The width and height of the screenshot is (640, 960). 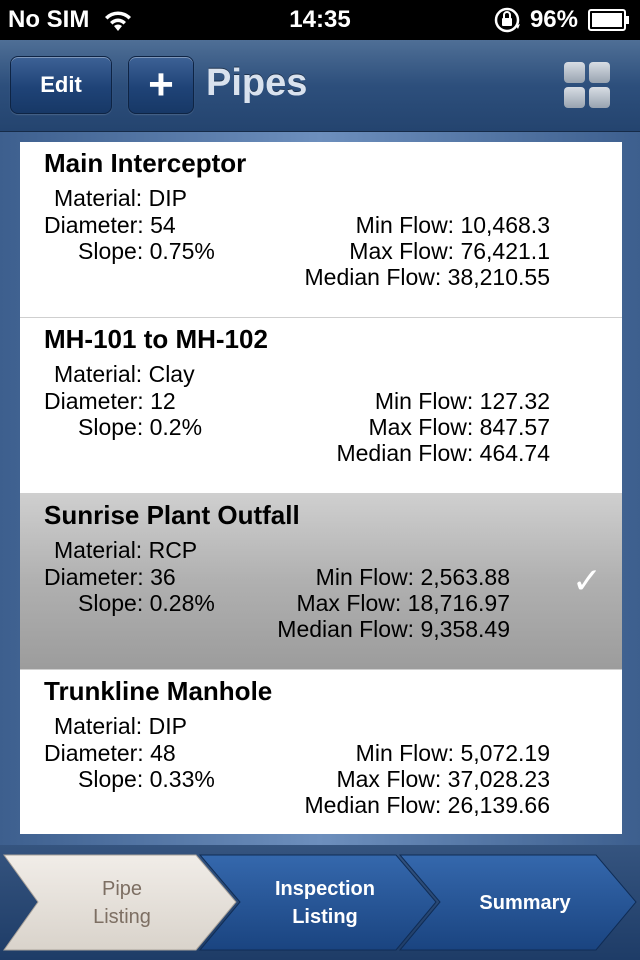 What do you see at coordinates (507, 20) in the screenshot?
I see `orientation-lock-icon` at bounding box center [507, 20].